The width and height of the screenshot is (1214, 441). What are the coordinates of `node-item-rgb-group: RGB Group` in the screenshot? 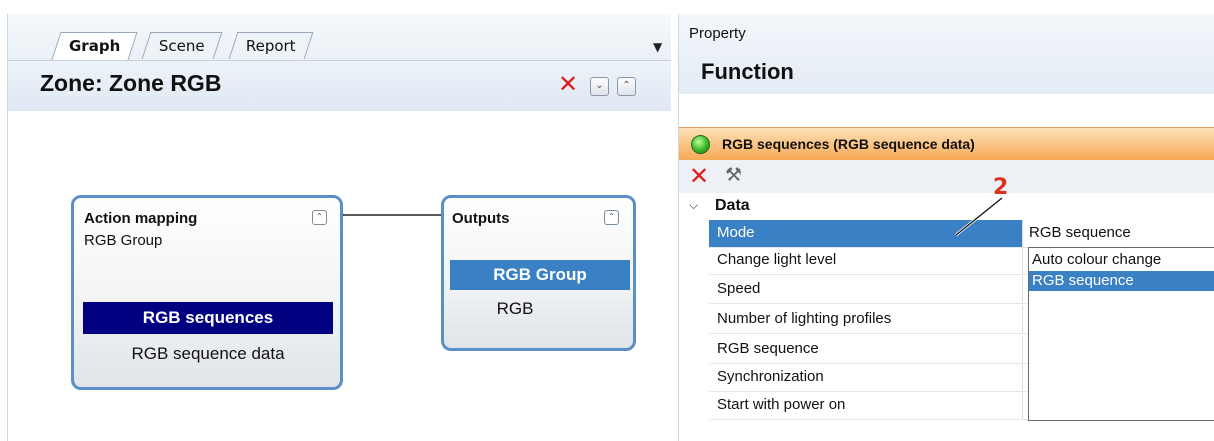 It's located at (540, 275).